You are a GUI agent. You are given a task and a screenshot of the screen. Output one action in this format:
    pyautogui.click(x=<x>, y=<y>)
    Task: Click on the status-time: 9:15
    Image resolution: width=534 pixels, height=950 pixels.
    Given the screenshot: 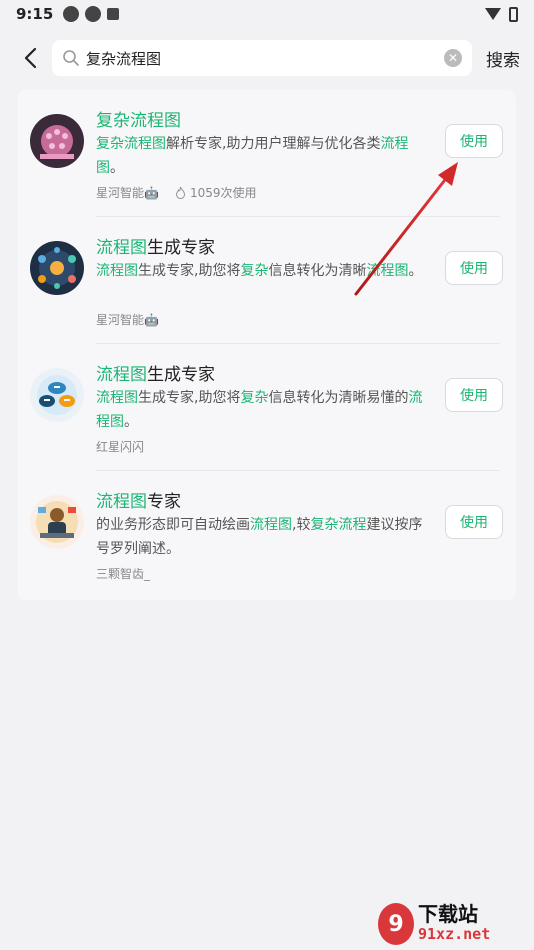 What is the action you would take?
    pyautogui.click(x=35, y=14)
    